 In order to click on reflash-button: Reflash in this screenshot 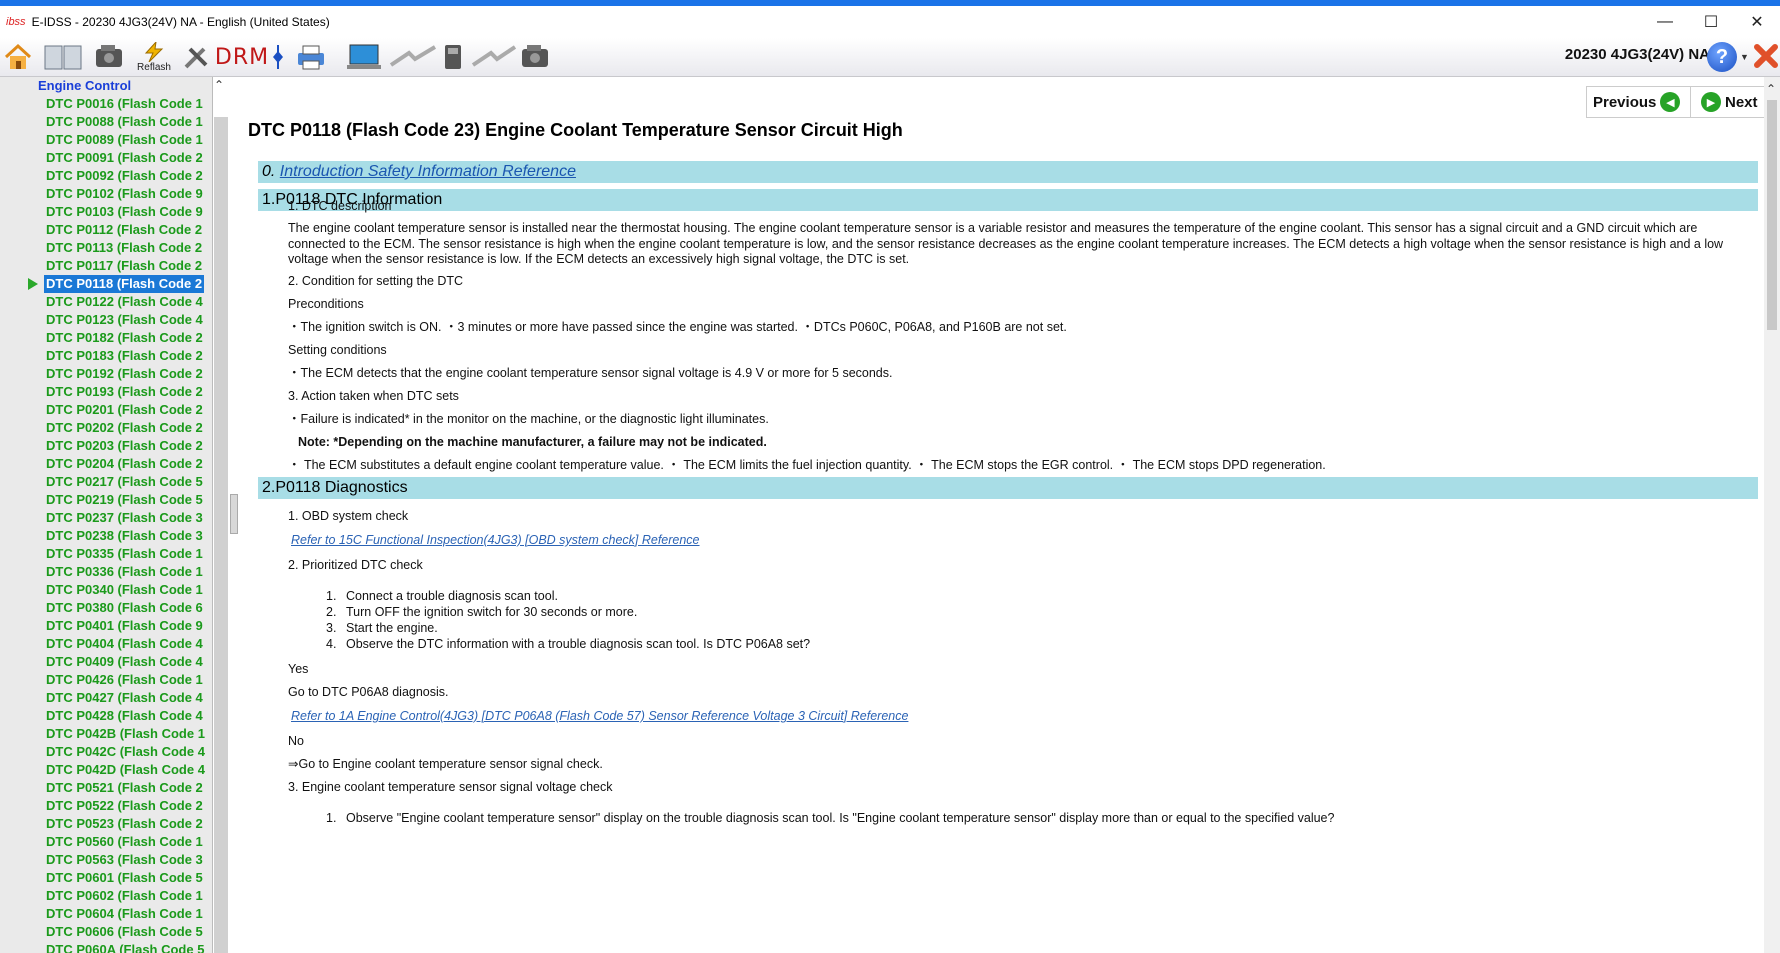, I will do `click(154, 57)`.